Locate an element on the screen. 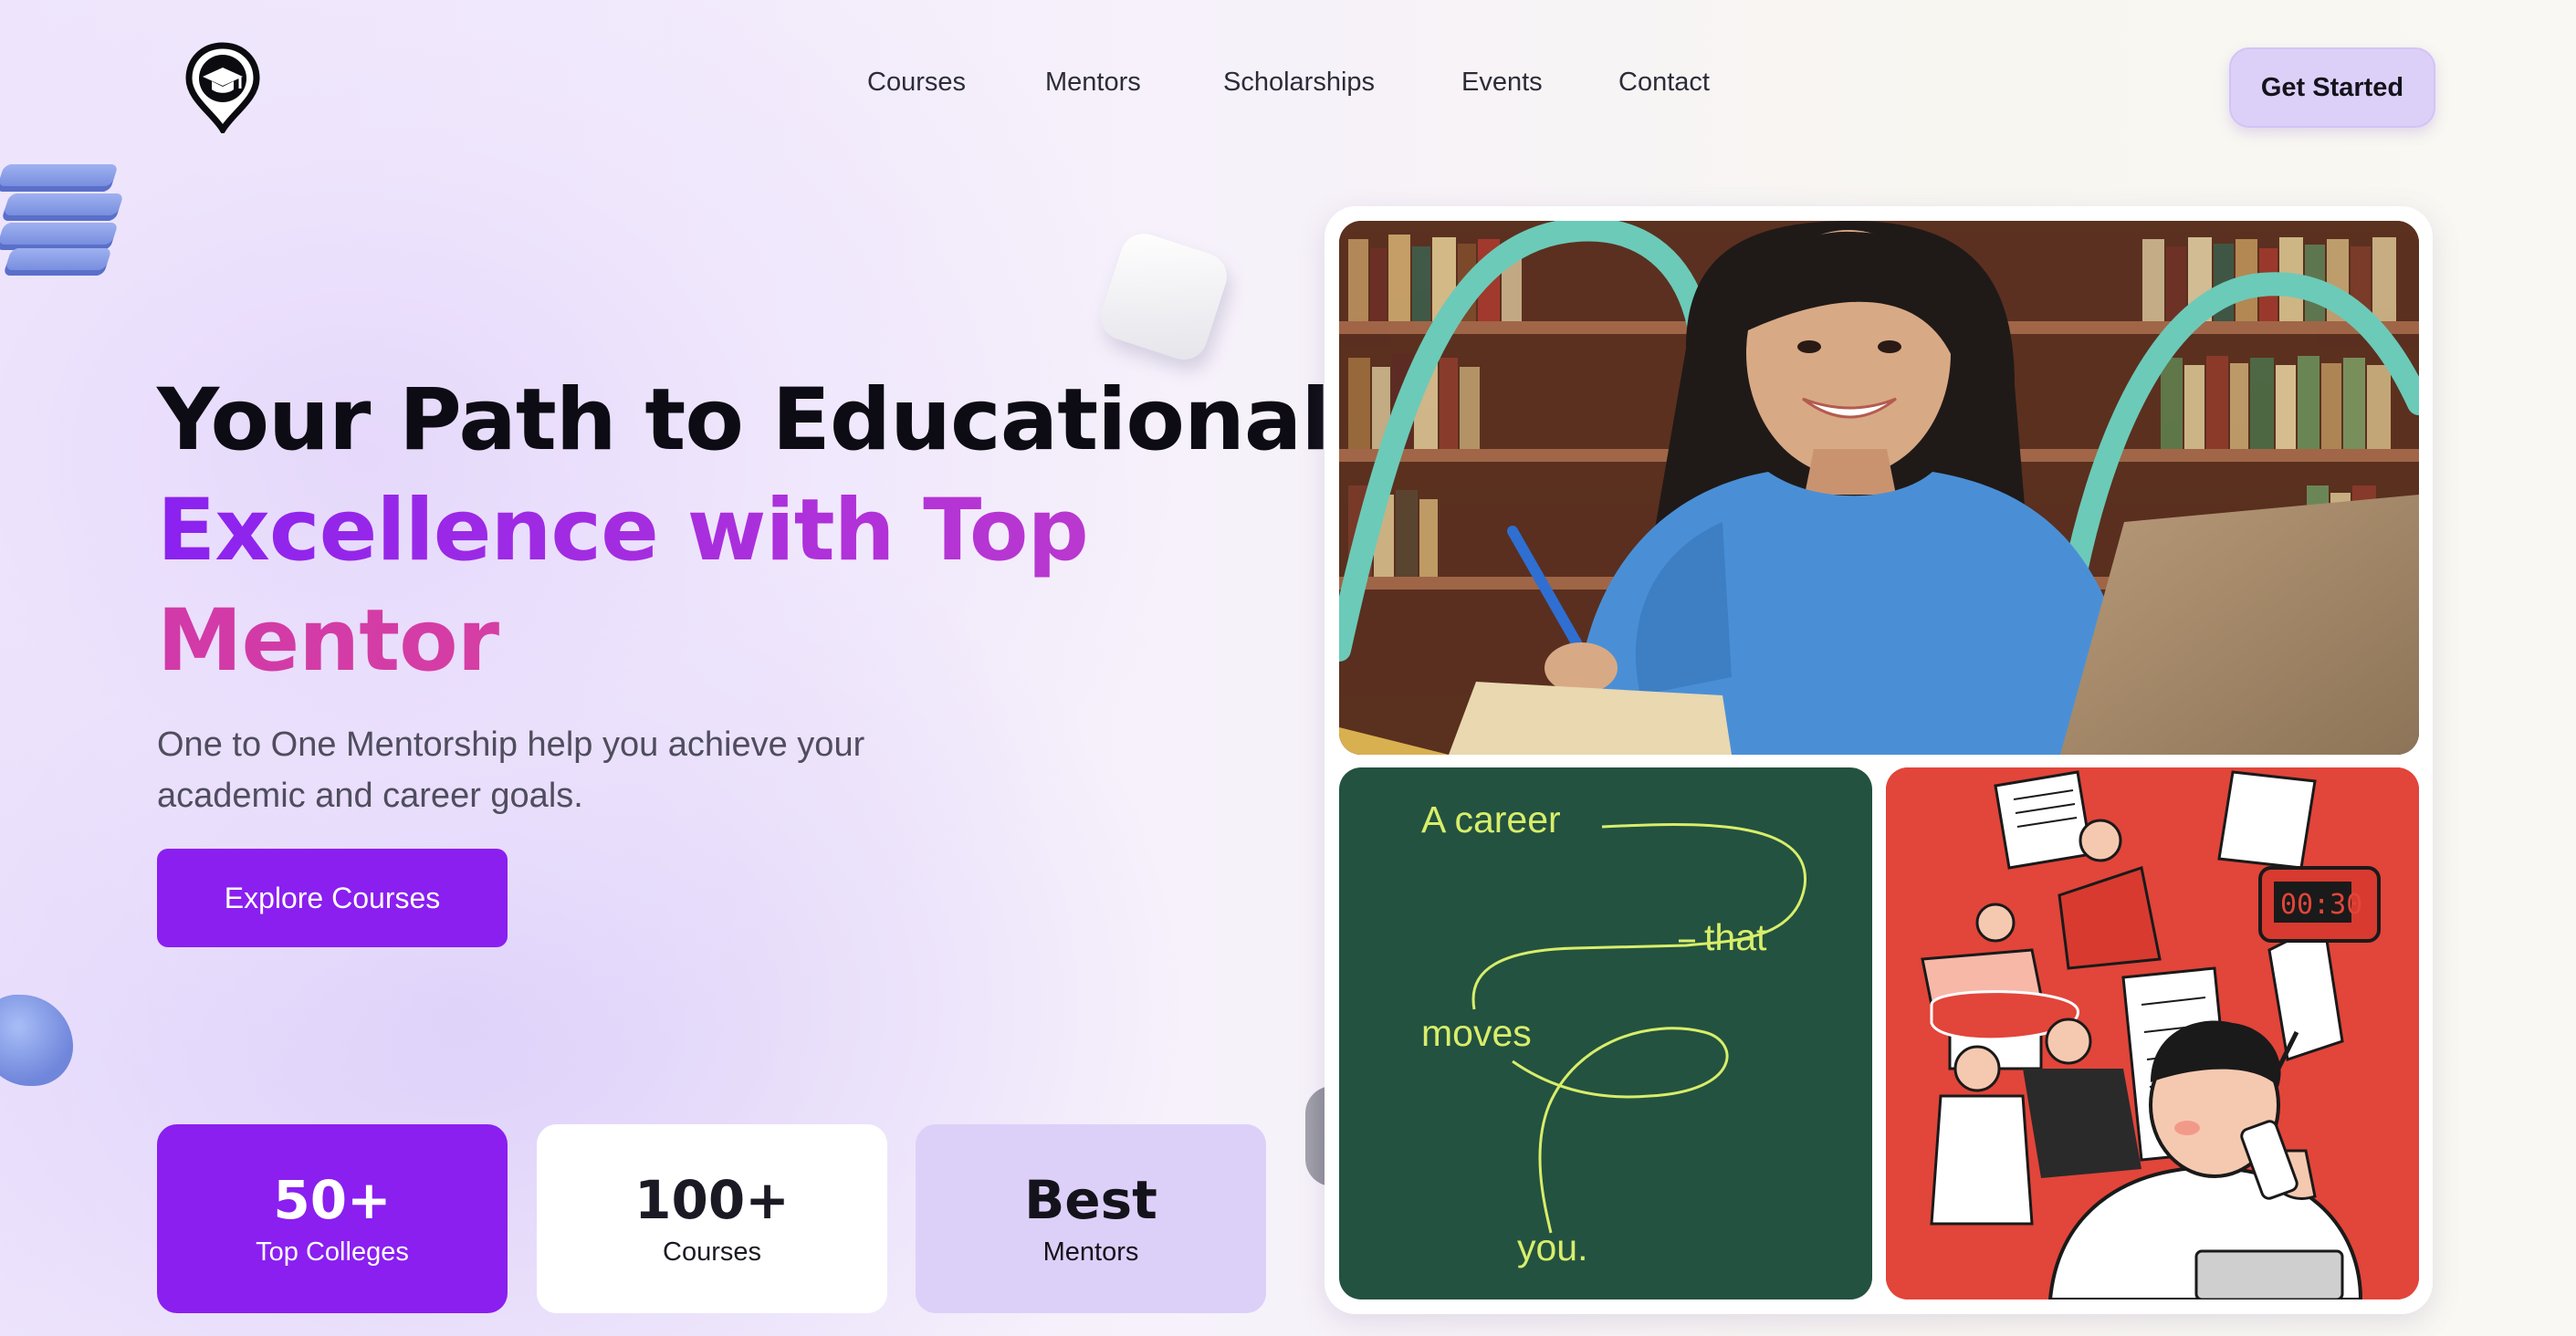  explore-courses-button: Explore Courses is located at coordinates (333, 898).